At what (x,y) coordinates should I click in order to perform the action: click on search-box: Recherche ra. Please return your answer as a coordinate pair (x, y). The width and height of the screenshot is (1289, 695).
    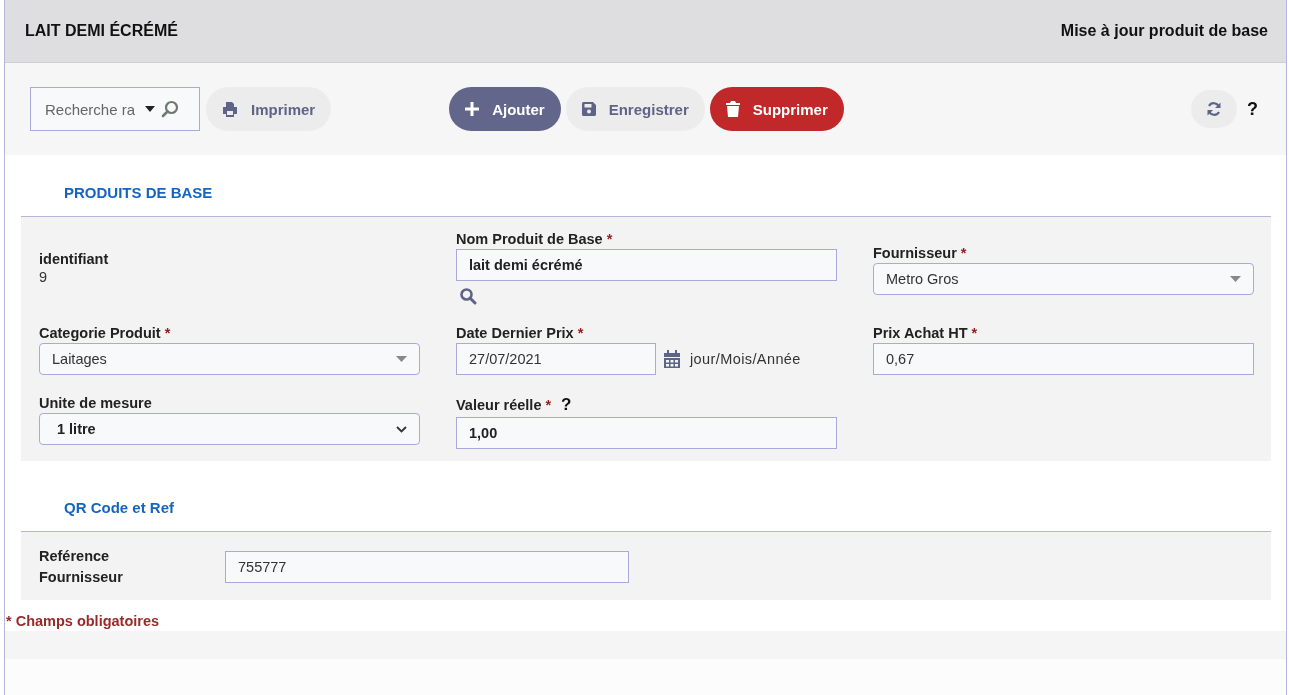
    Looking at the image, I should click on (115, 109).